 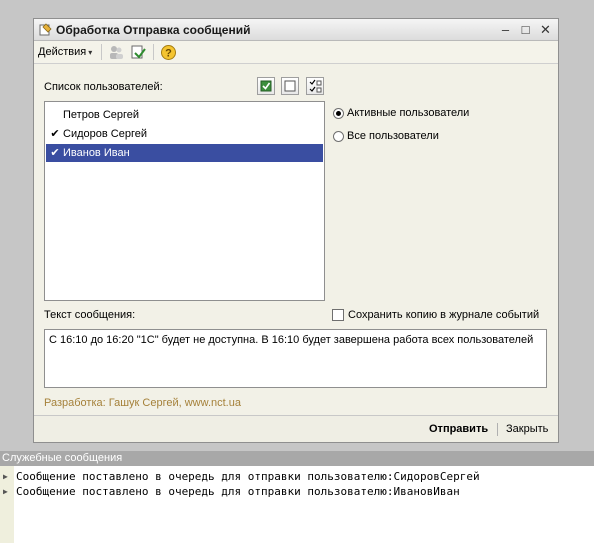 What do you see at coordinates (338, 136) in the screenshot?
I see `all-users-radio` at bounding box center [338, 136].